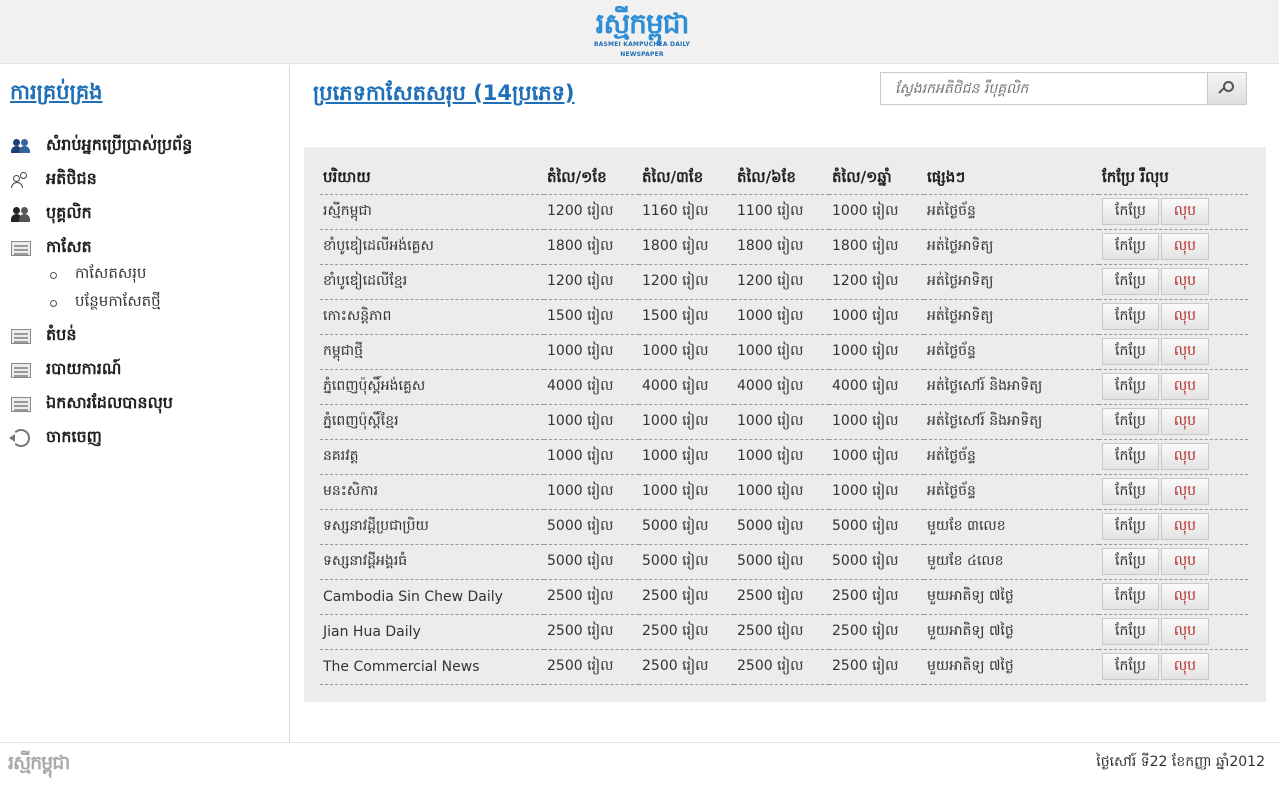 Image resolution: width=1279 pixels, height=785 pixels. I want to click on cell-price-1-year: 2500 រៀល, so click(876, 667).